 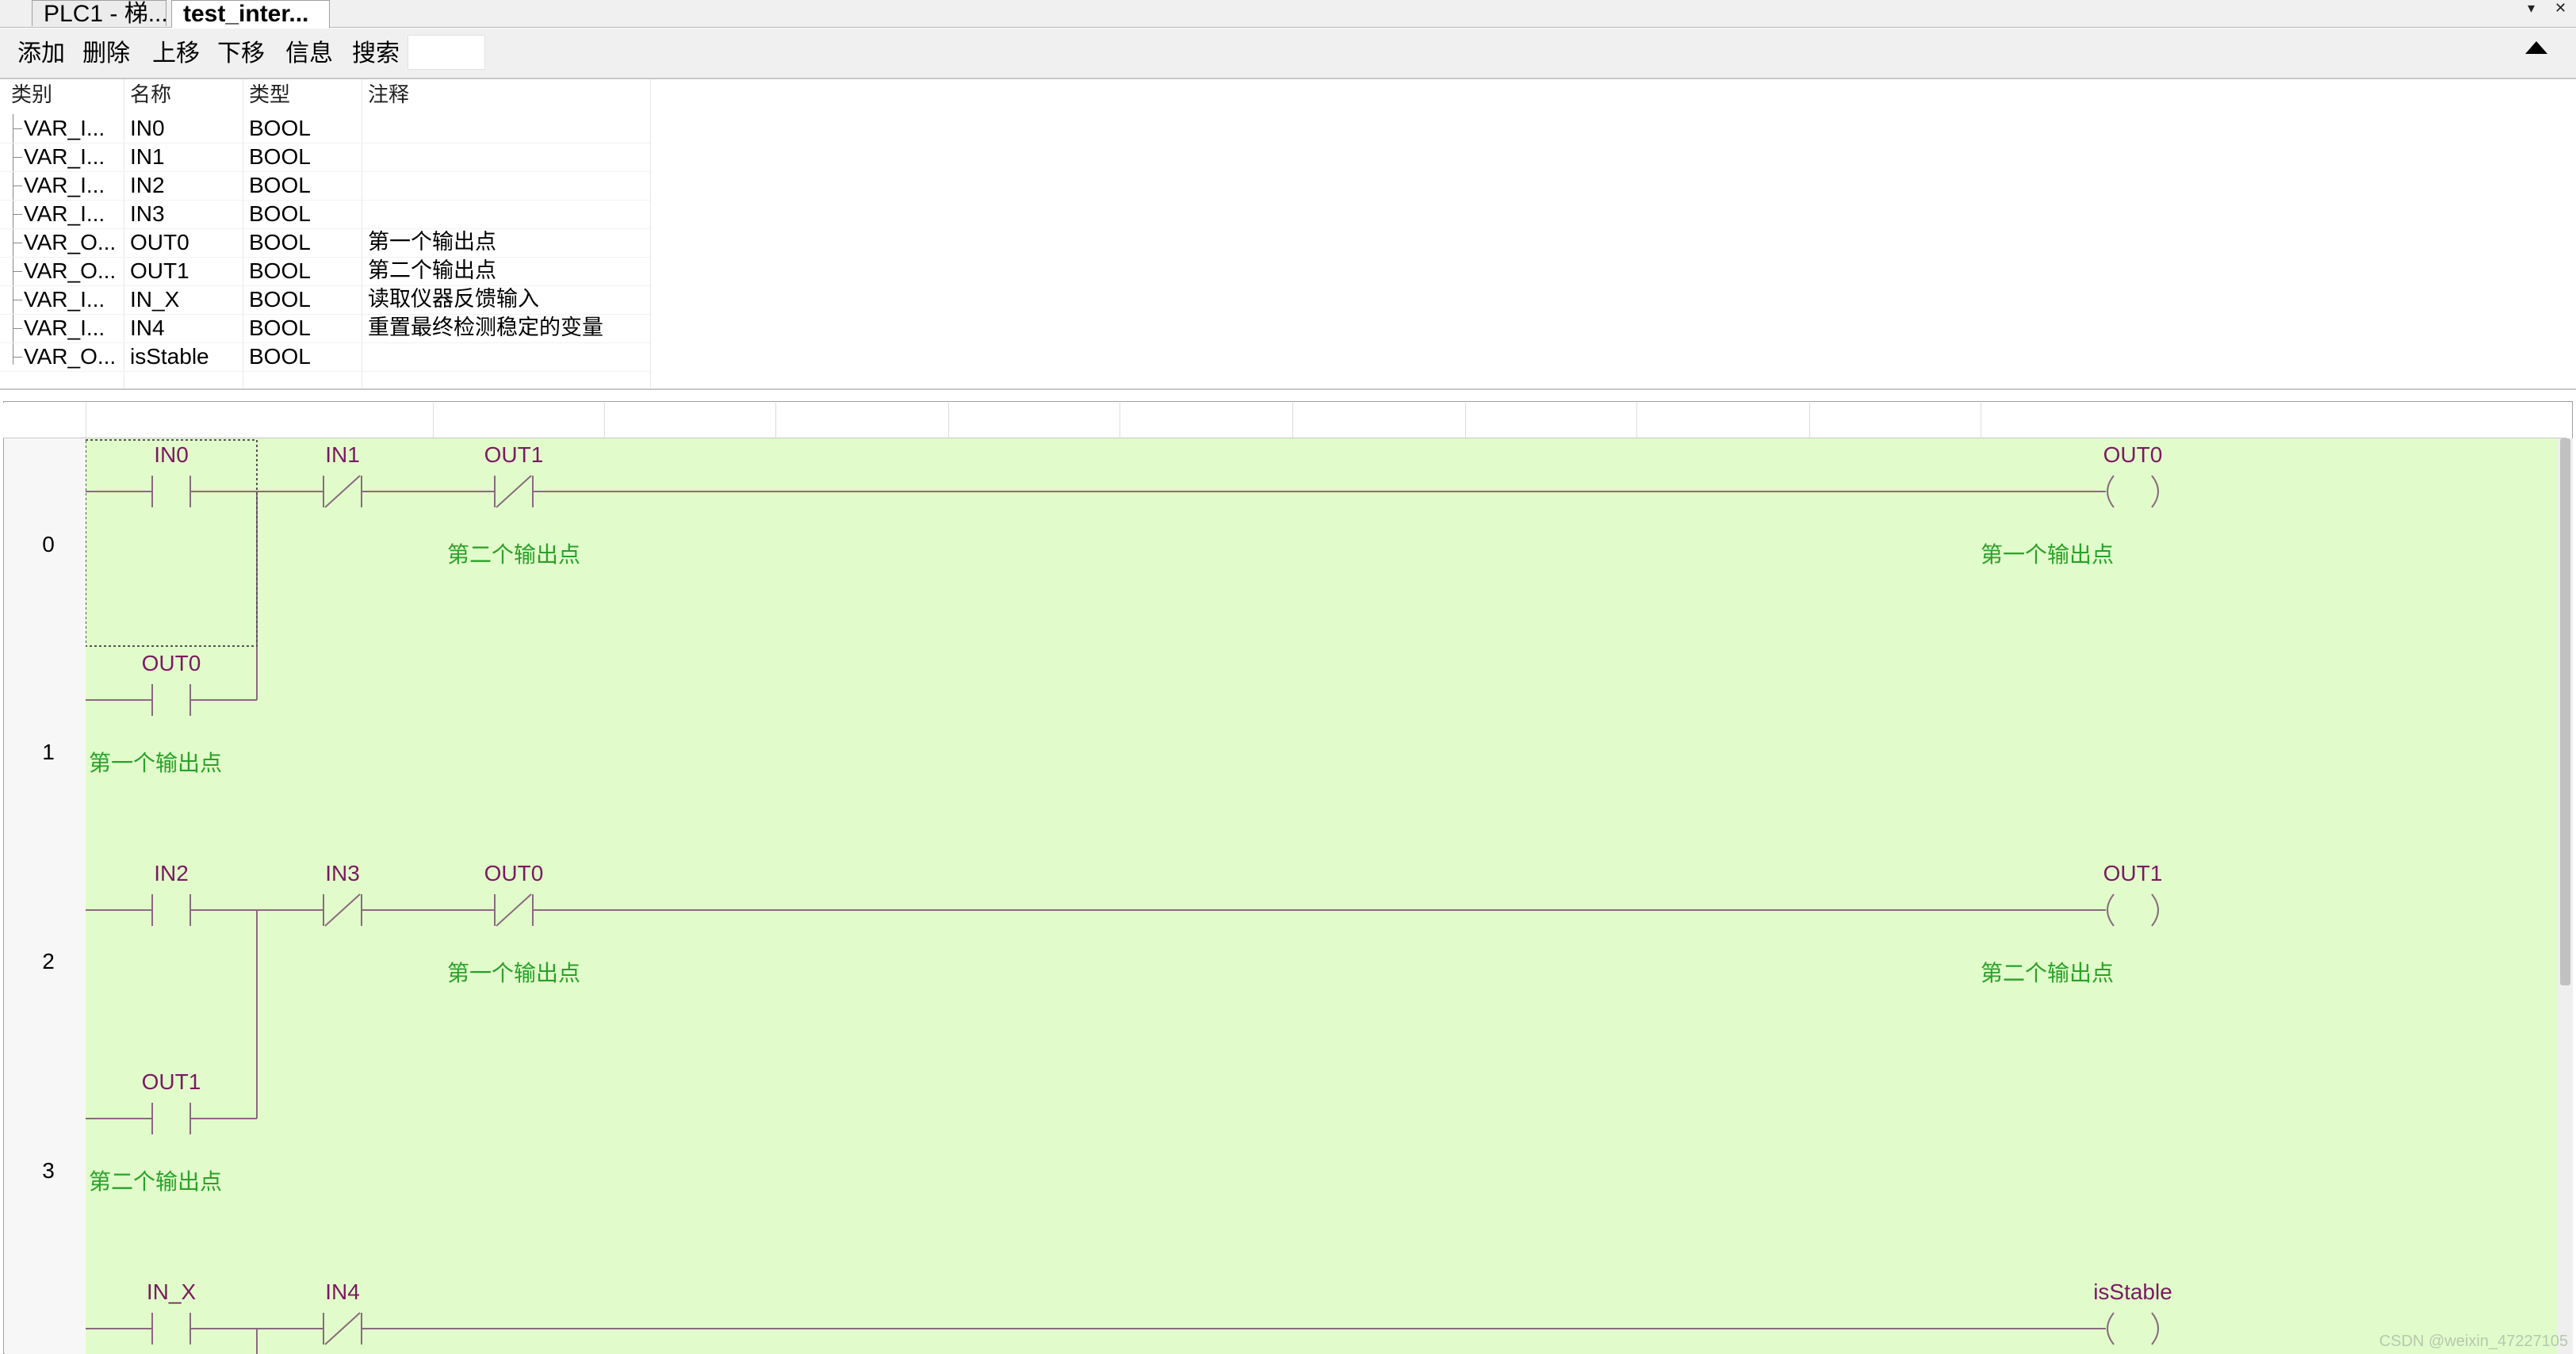 I want to click on vertical-scrollbar, so click(x=2565, y=896).